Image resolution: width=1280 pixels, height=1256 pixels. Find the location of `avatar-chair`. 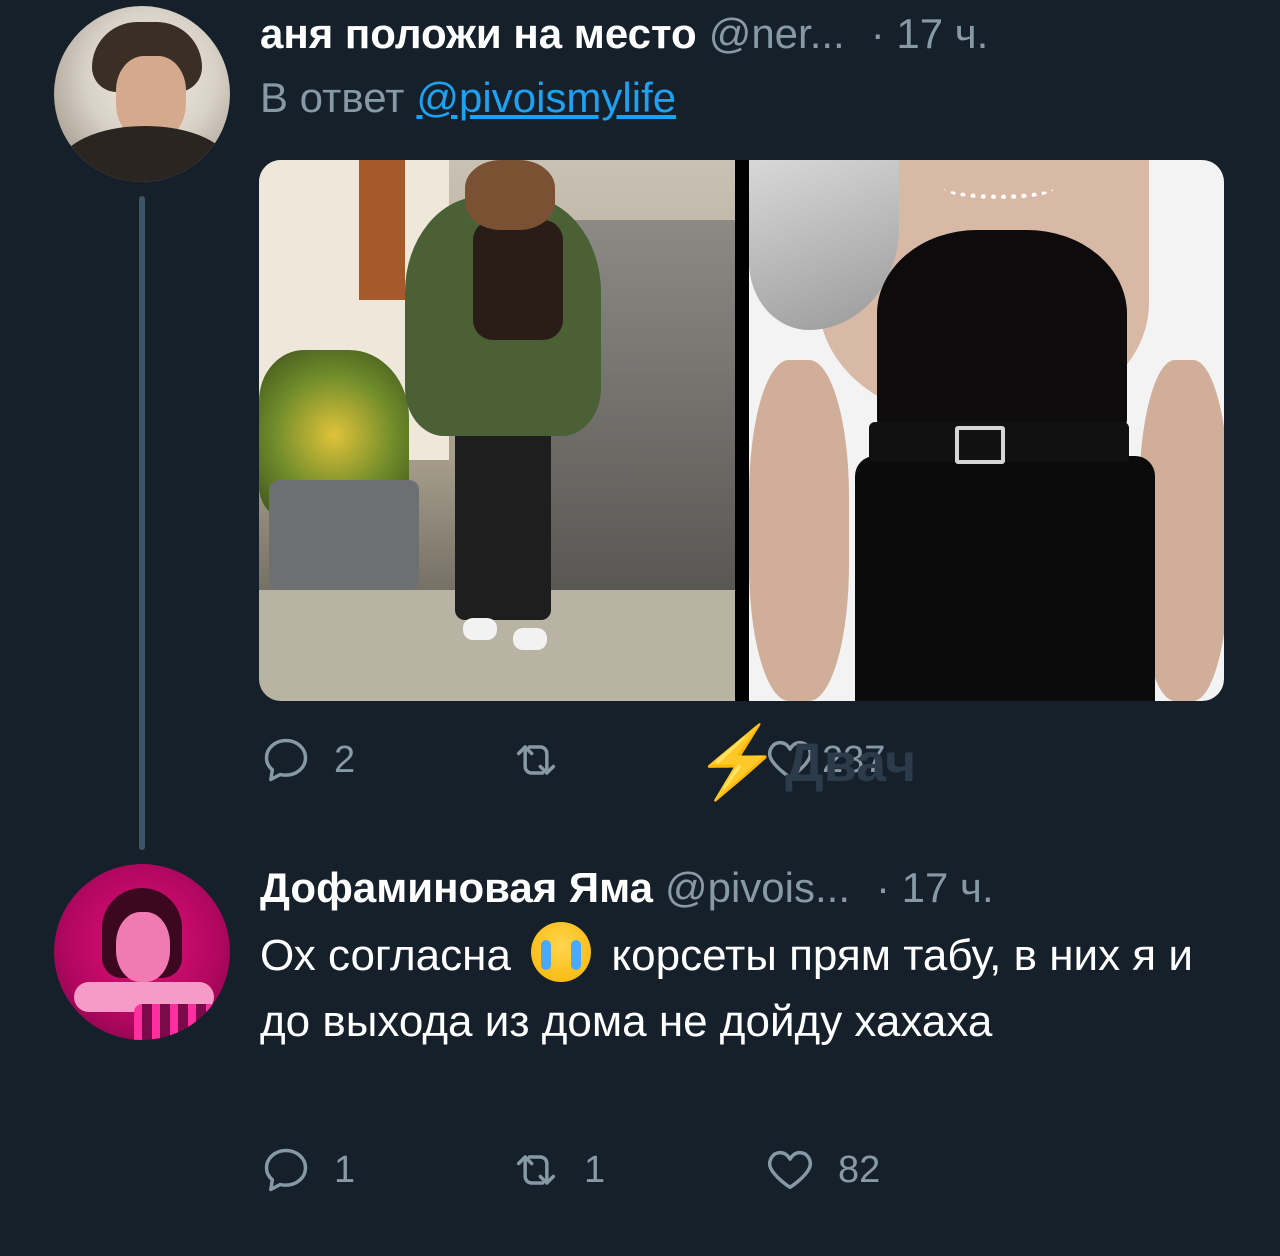

avatar-chair is located at coordinates (182, 1022).